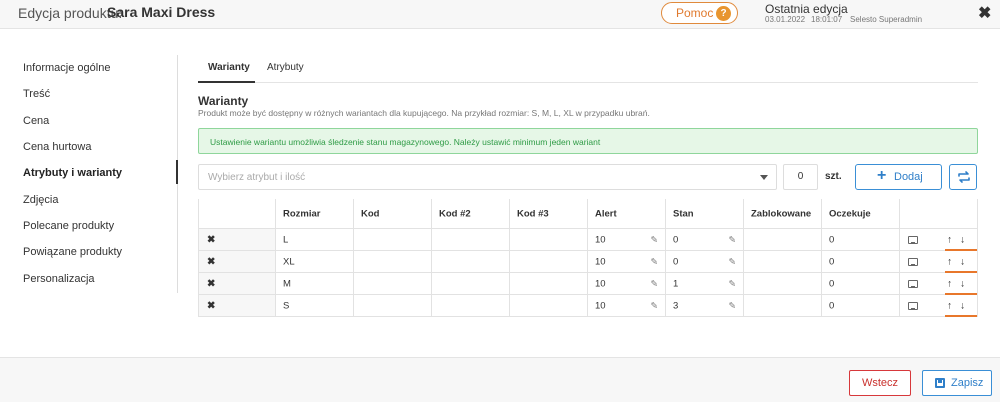 The width and height of the screenshot is (1000, 402). I want to click on close-icon: ✖, so click(984, 13).